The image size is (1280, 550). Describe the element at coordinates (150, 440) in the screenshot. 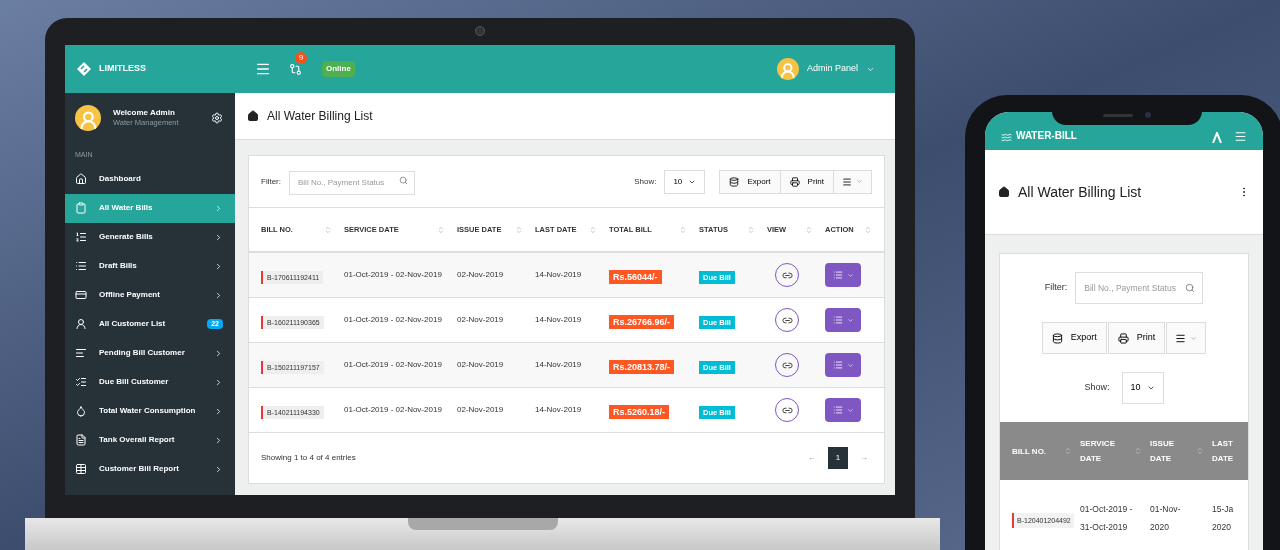

I see `sidebar-item: Tank Overall Report` at that location.